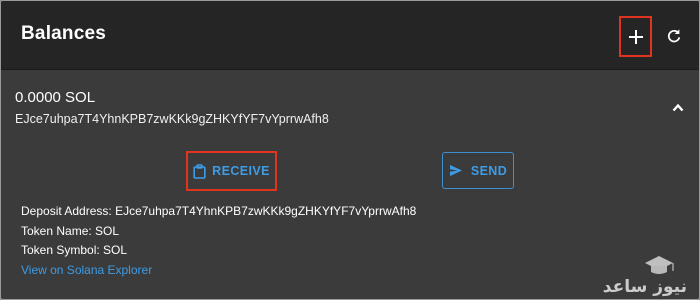 The width and height of the screenshot is (700, 300). What do you see at coordinates (55, 97) in the screenshot?
I see `balance-amount: 0.0000 SOL` at bounding box center [55, 97].